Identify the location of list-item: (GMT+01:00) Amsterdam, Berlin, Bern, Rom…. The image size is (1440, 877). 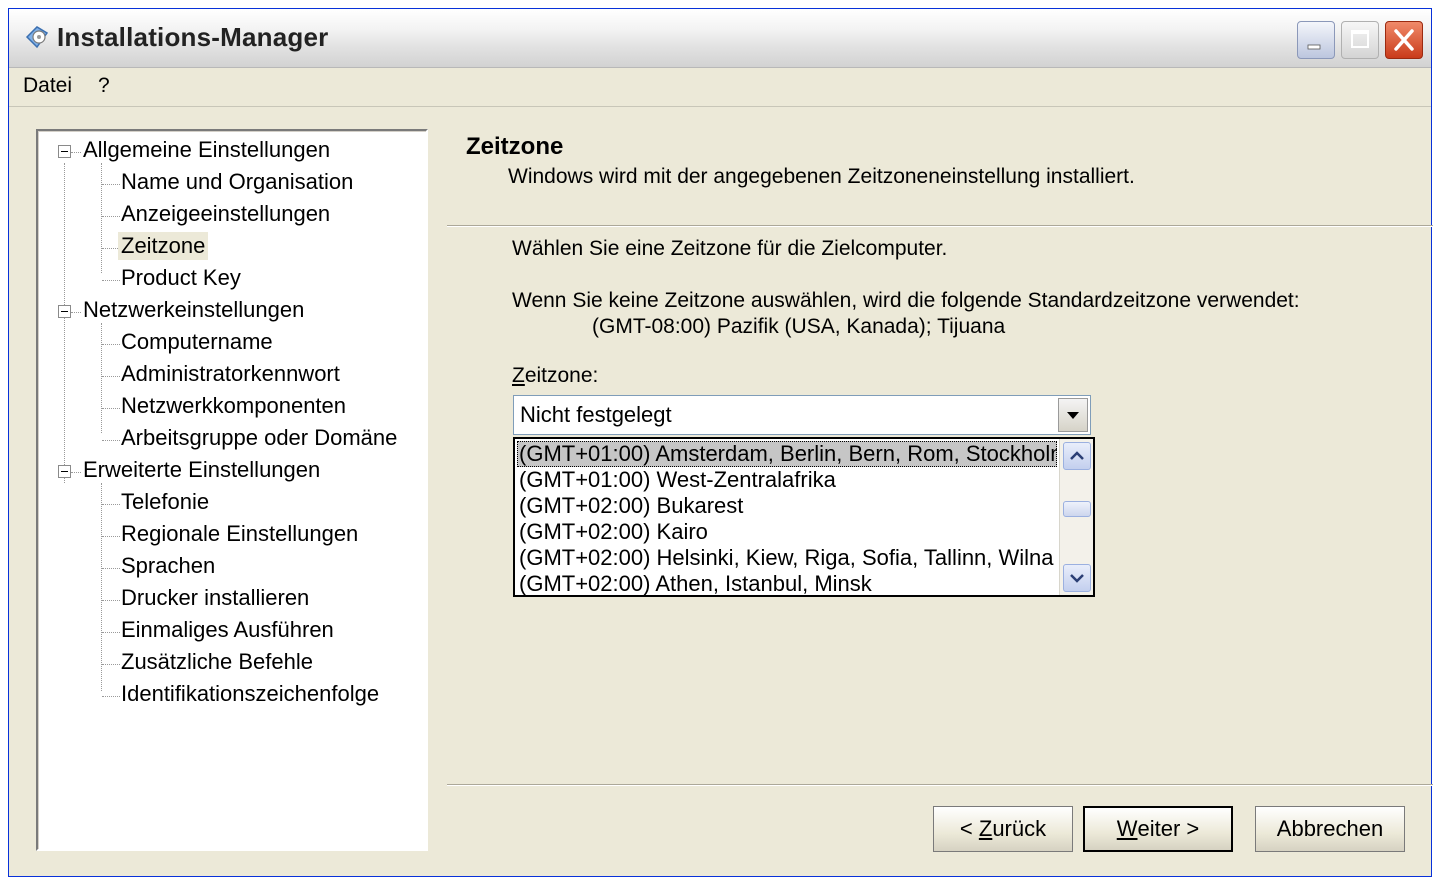
(787, 454).